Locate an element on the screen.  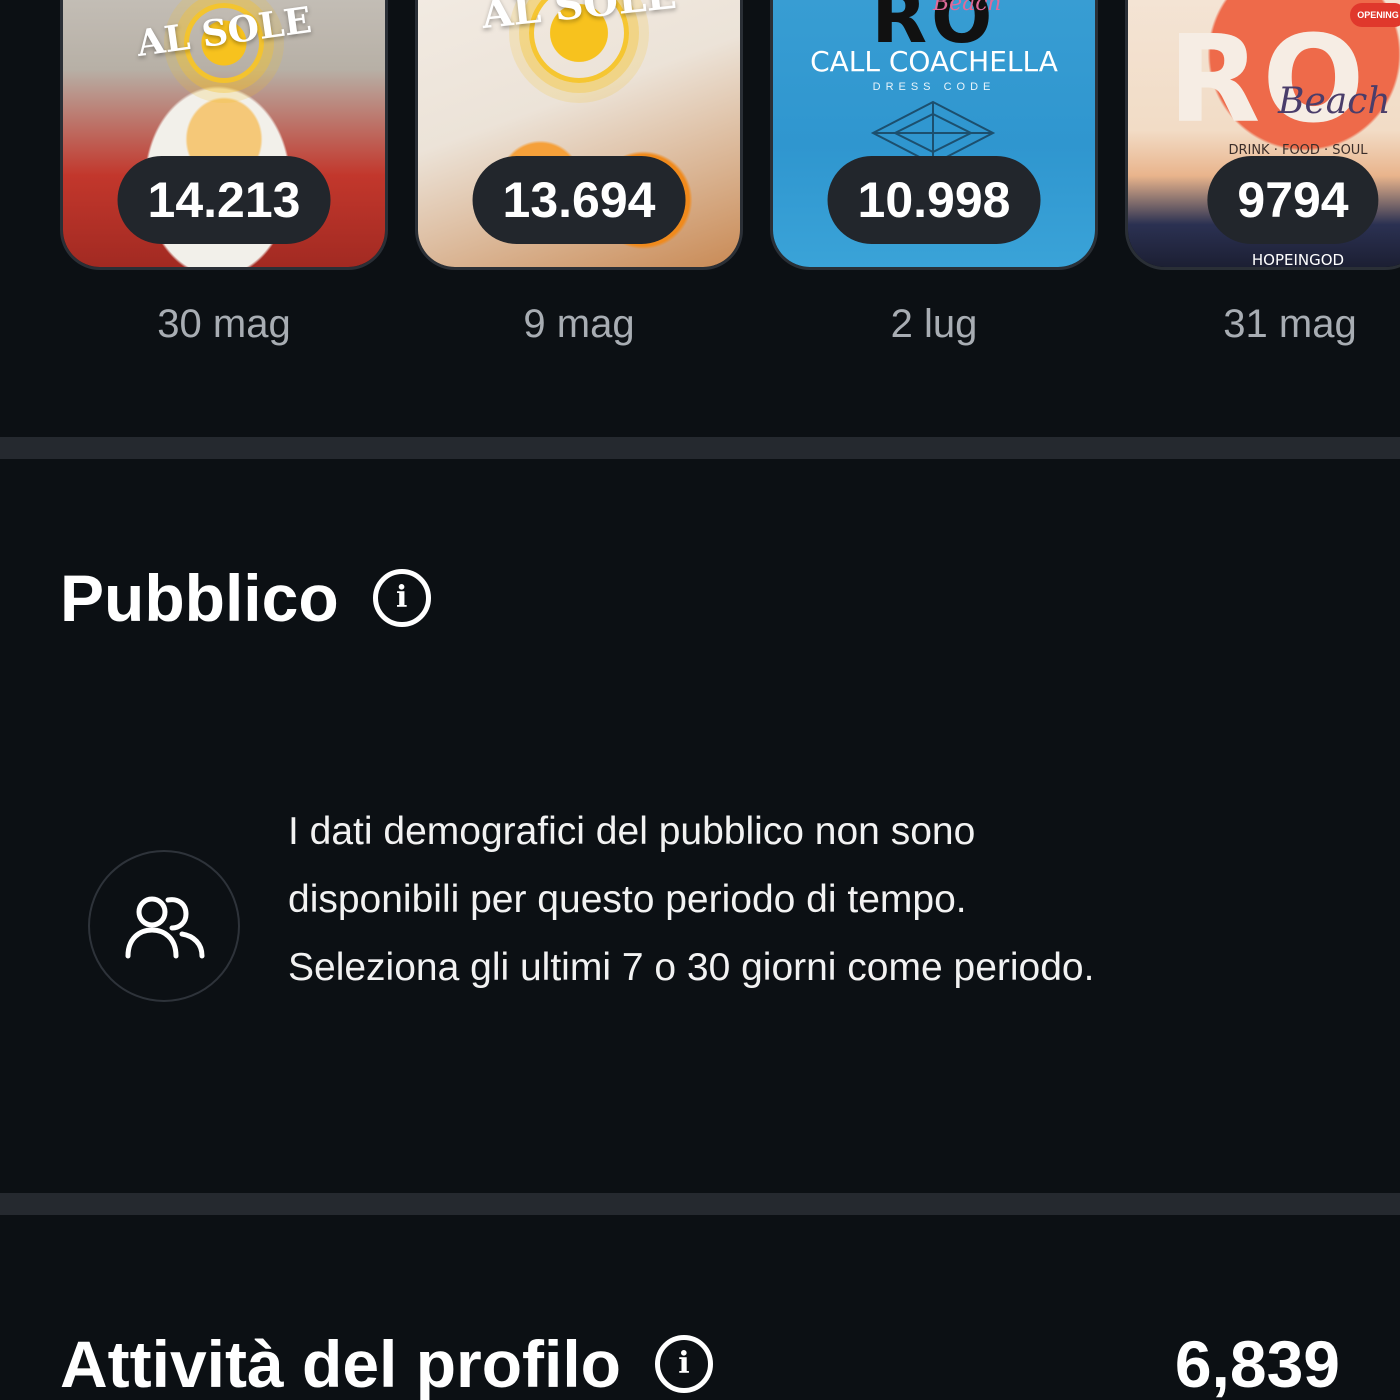
audience-icon-container is located at coordinates (164, 926).